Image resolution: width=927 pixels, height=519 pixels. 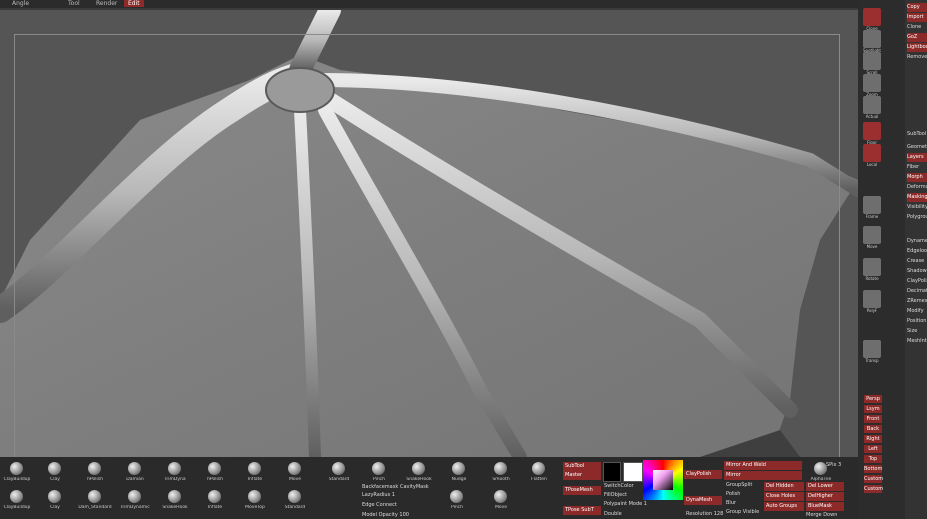 I want to click on main-color-swatch, so click(x=633, y=472).